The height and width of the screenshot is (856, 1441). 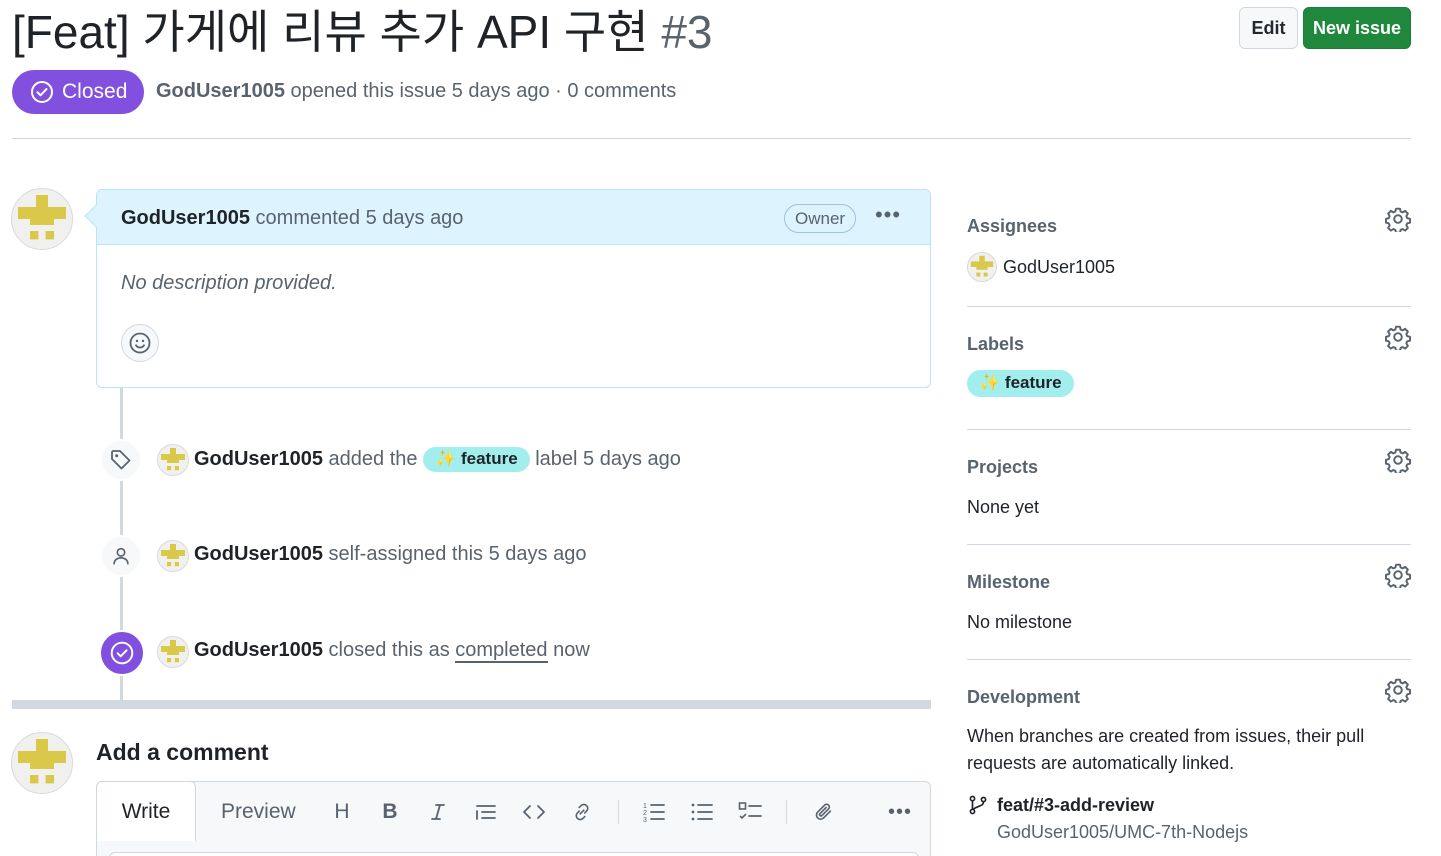 What do you see at coordinates (501, 651) in the screenshot?
I see `completed-link: completed` at bounding box center [501, 651].